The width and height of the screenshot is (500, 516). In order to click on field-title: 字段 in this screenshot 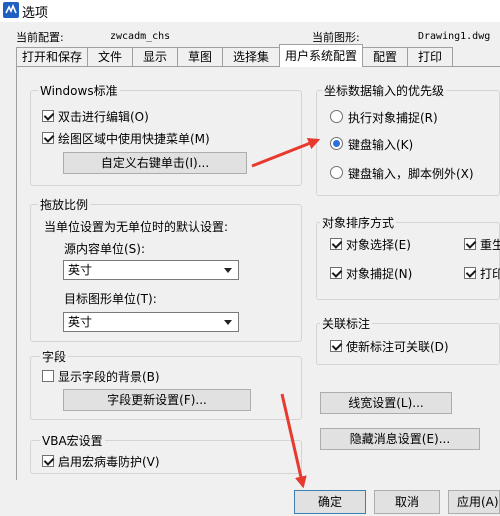, I will do `click(54, 356)`.